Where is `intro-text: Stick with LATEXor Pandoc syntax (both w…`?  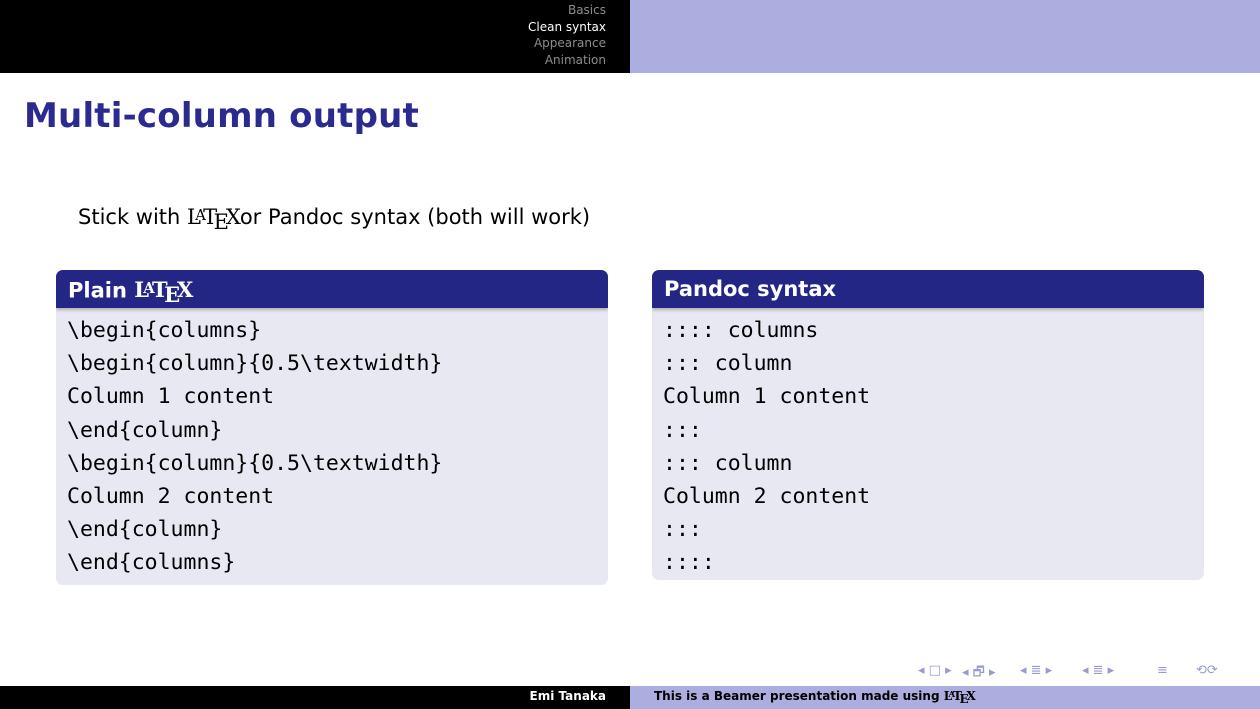 intro-text: Stick with LATEXor Pandoc syntax (both w… is located at coordinates (334, 219).